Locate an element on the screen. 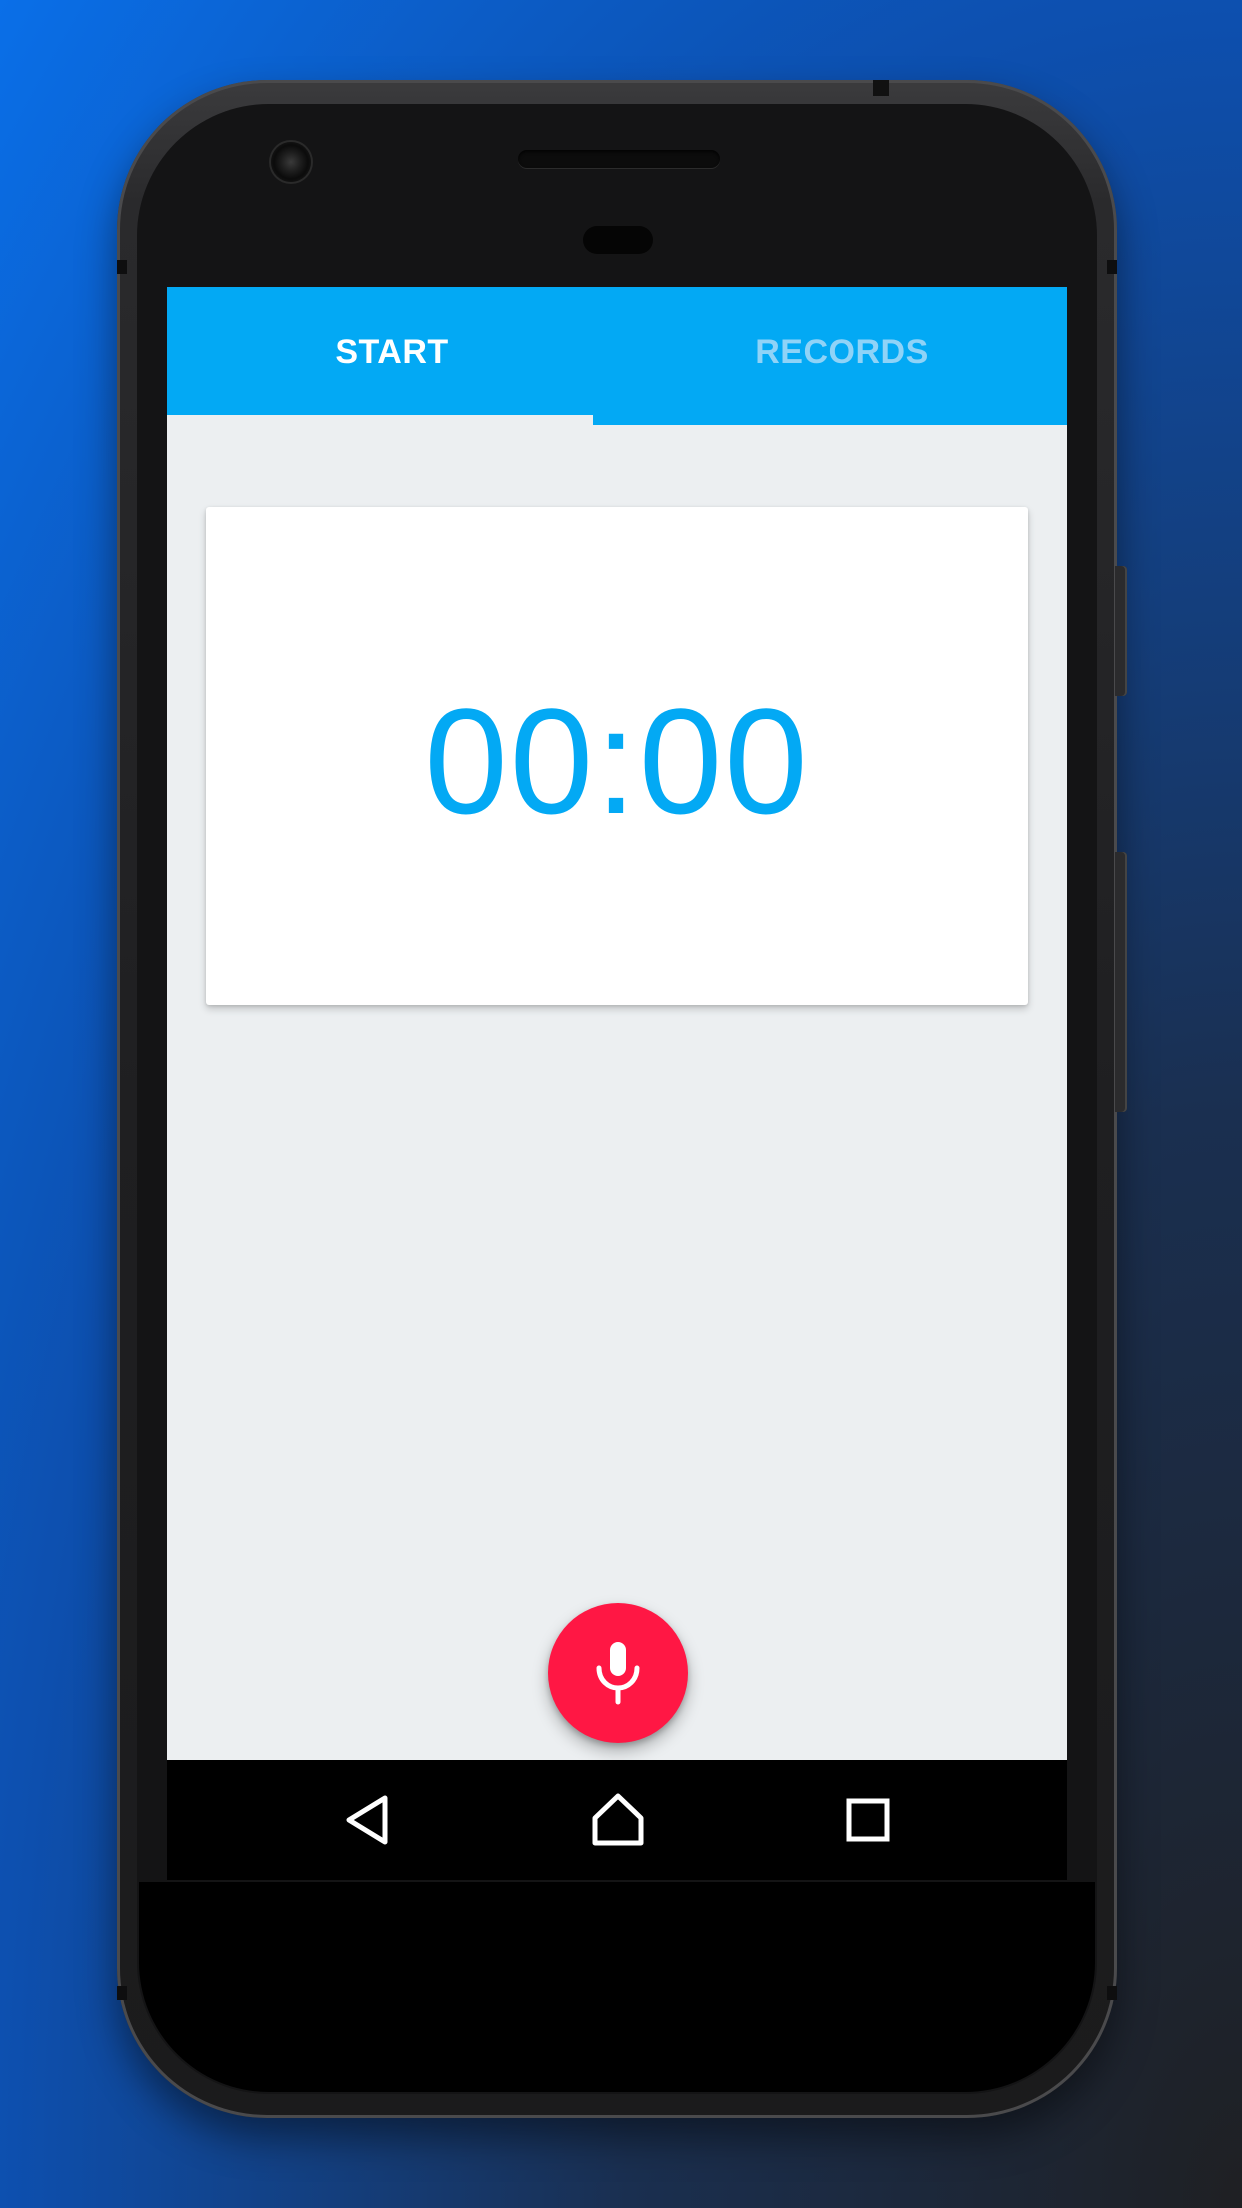 The image size is (1242, 2208). tab-records: RECORDS is located at coordinates (842, 356).